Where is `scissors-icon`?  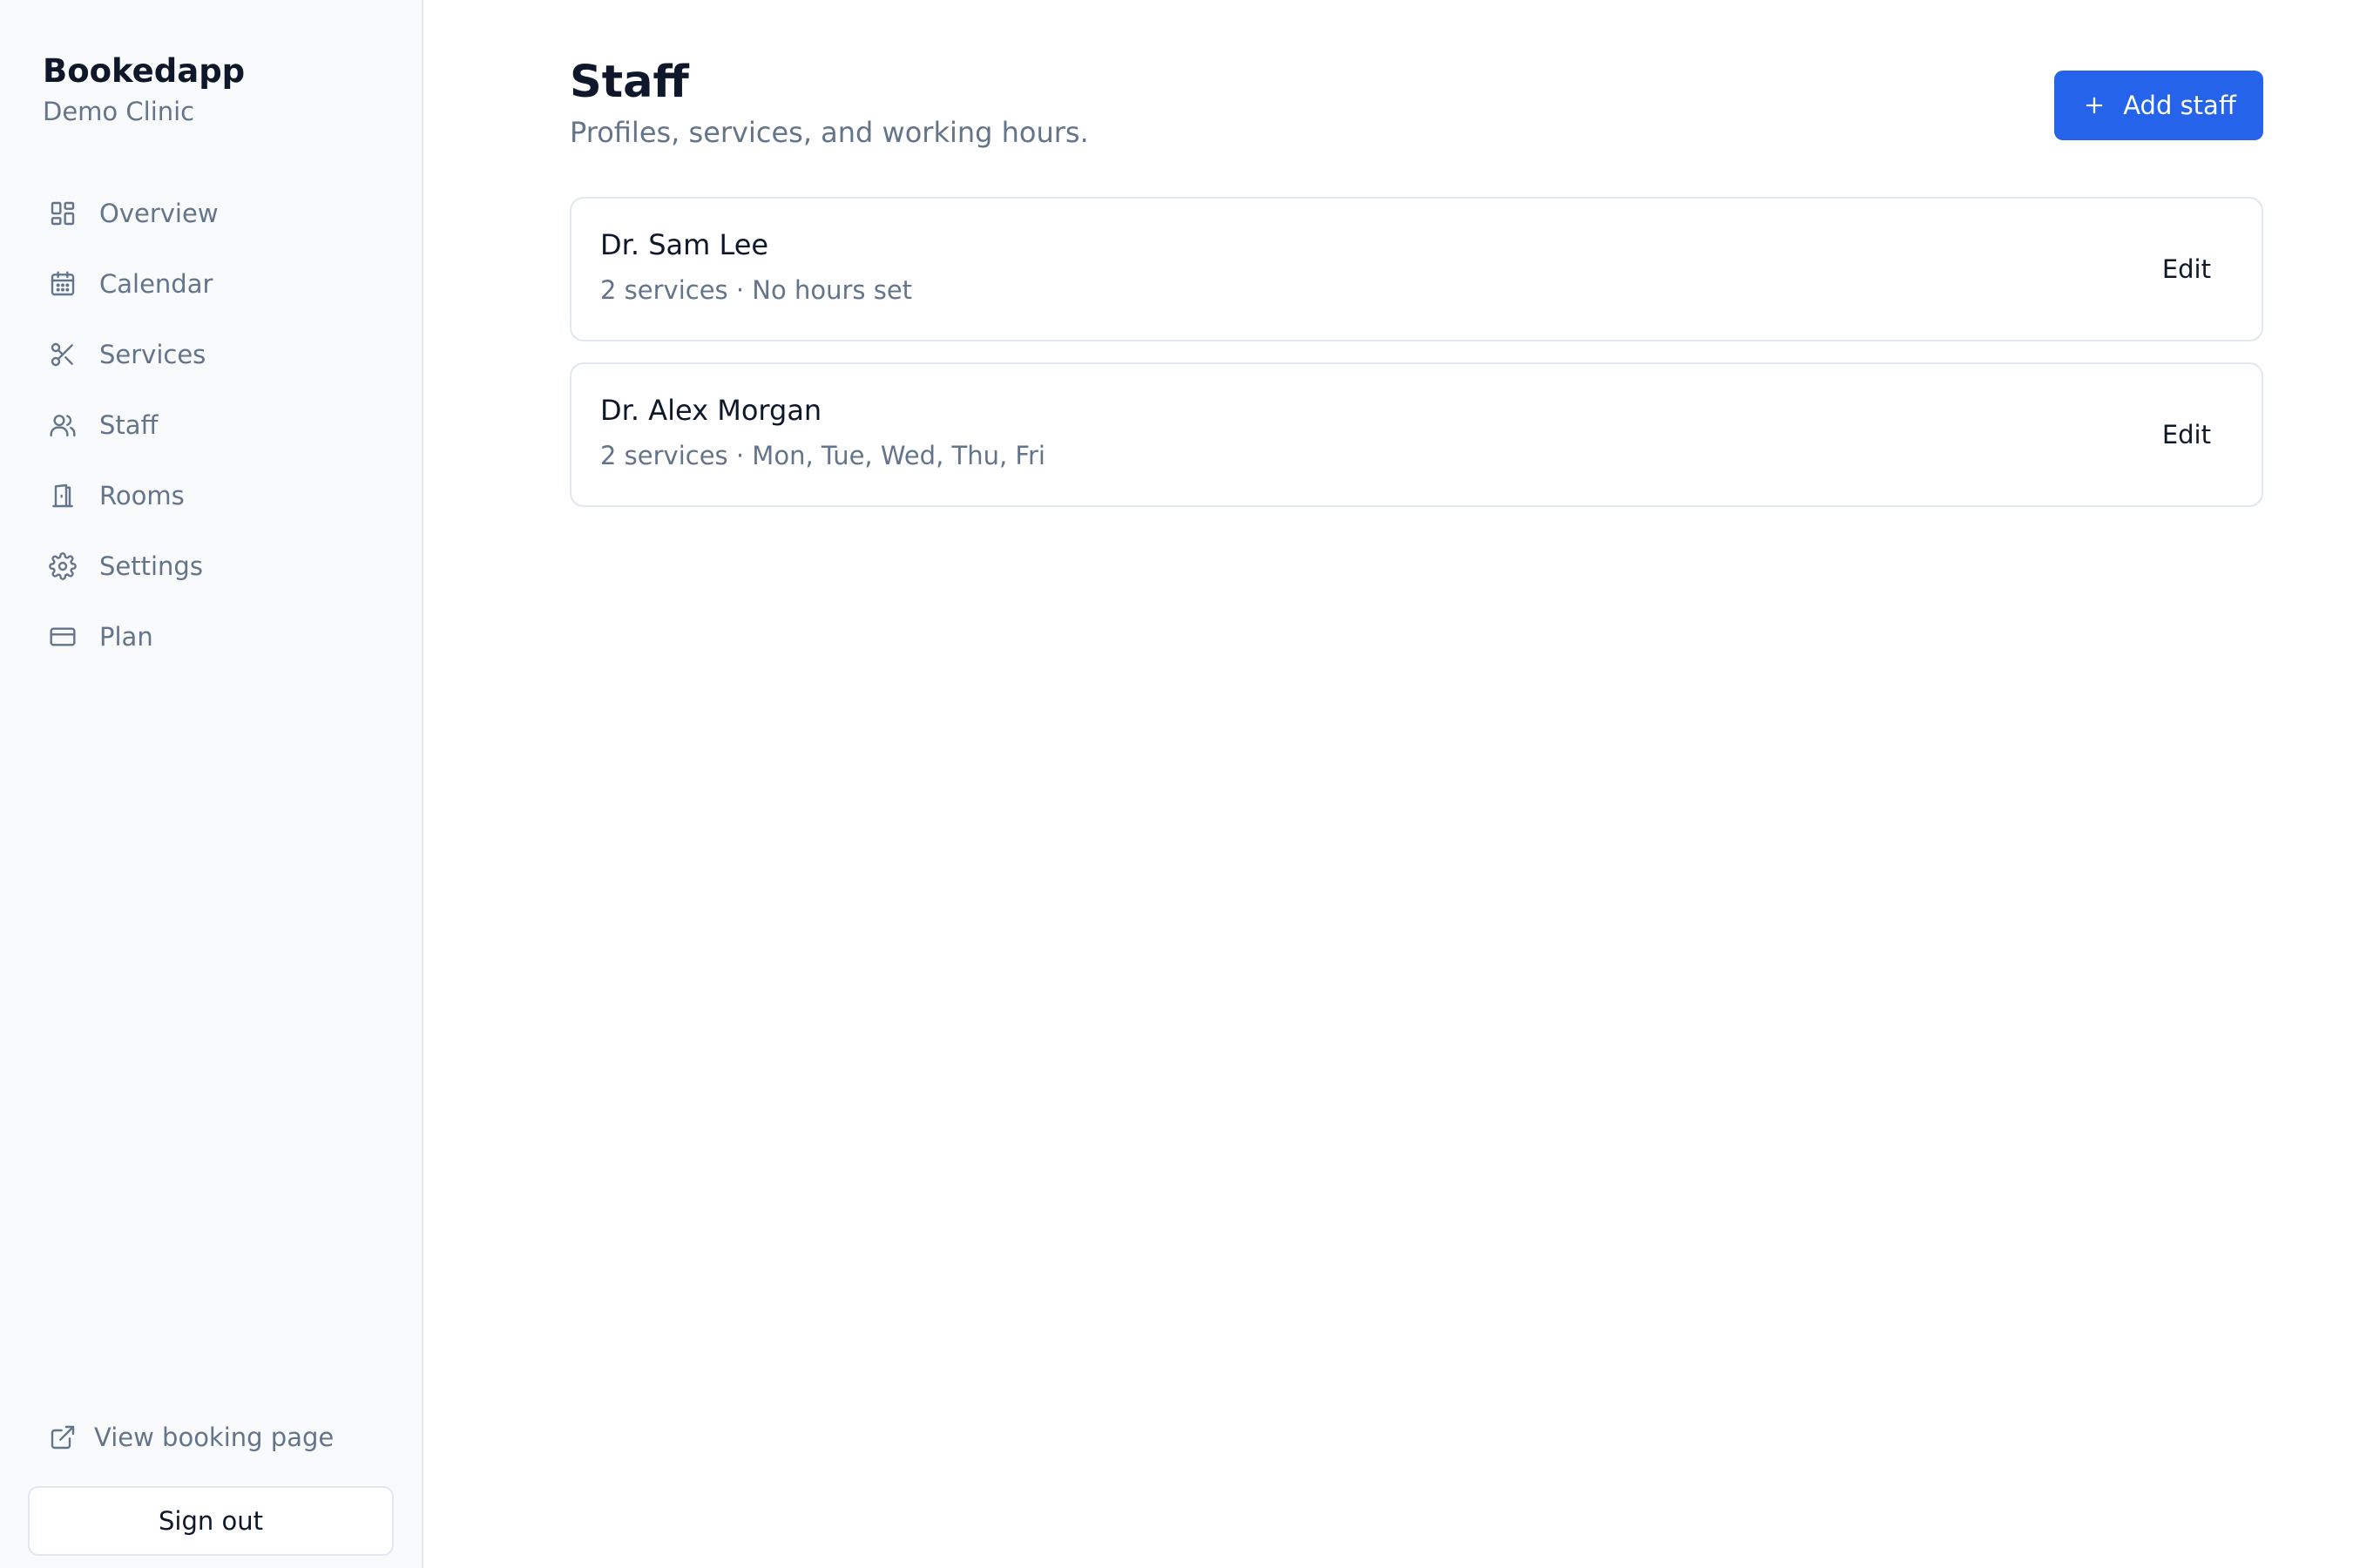 scissors-icon is located at coordinates (62, 354).